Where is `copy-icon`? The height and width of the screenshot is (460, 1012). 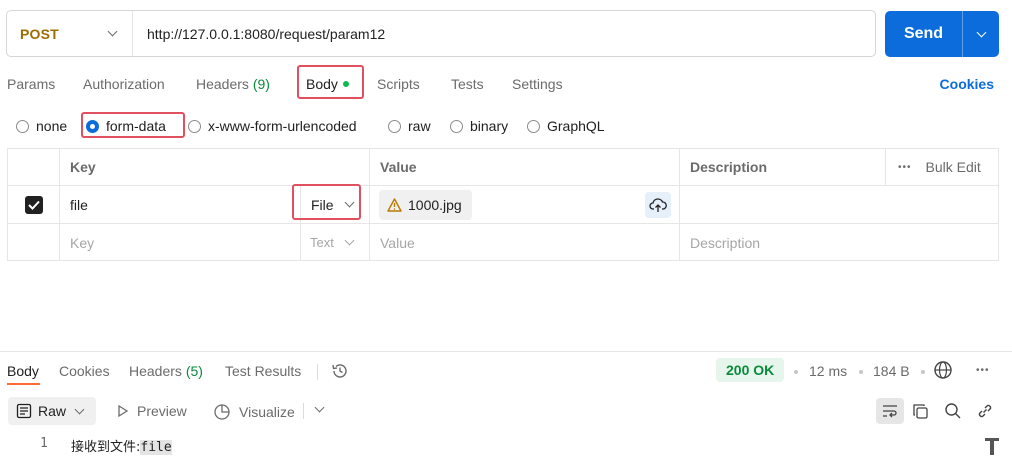
copy-icon is located at coordinates (920, 411).